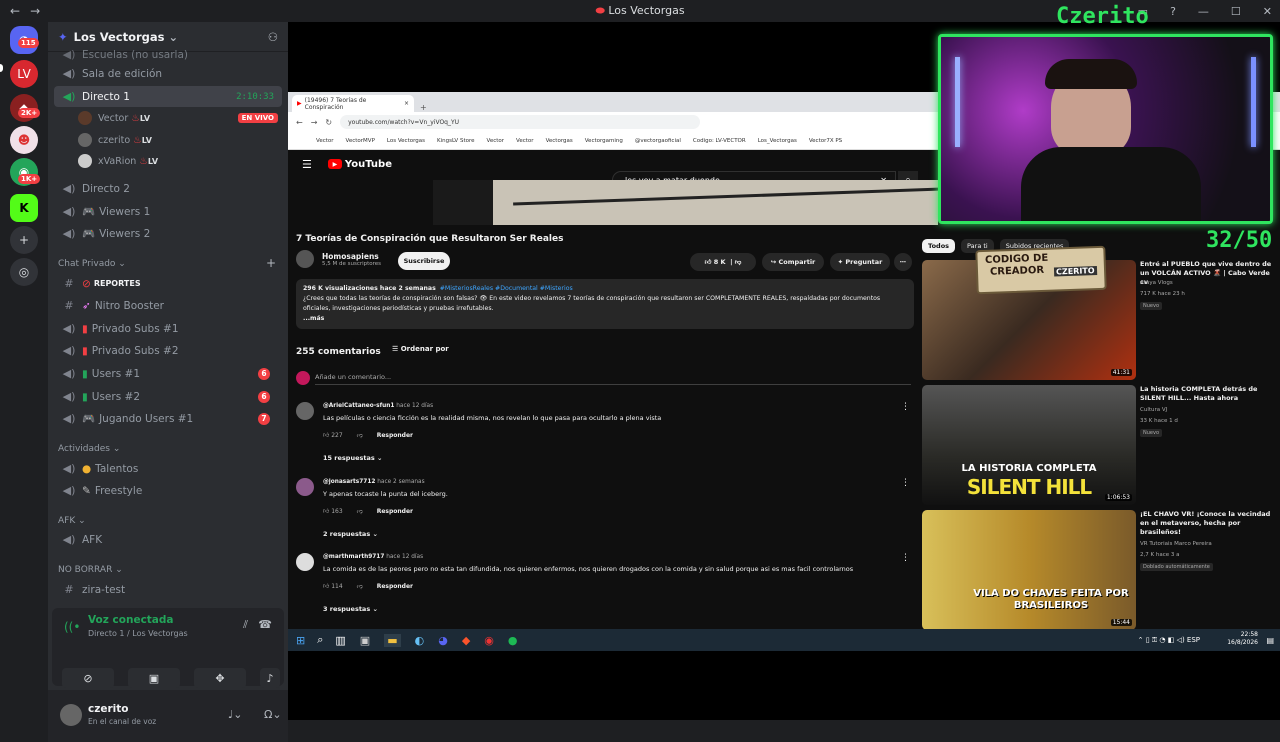 The height and width of the screenshot is (742, 1280). Describe the element at coordinates (168, 54) in the screenshot. I see `channel-partial: ◀) Escuelas (no usarla)` at that location.